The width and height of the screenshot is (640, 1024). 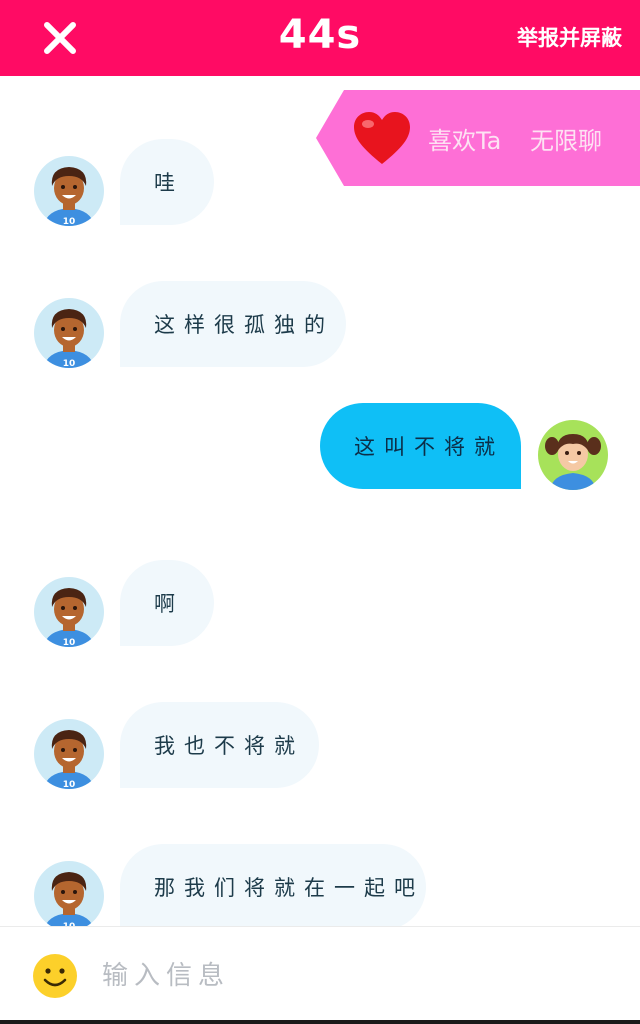 What do you see at coordinates (233, 324) in the screenshot?
I see `incoming-message-bubble: 这样很孤独的` at bounding box center [233, 324].